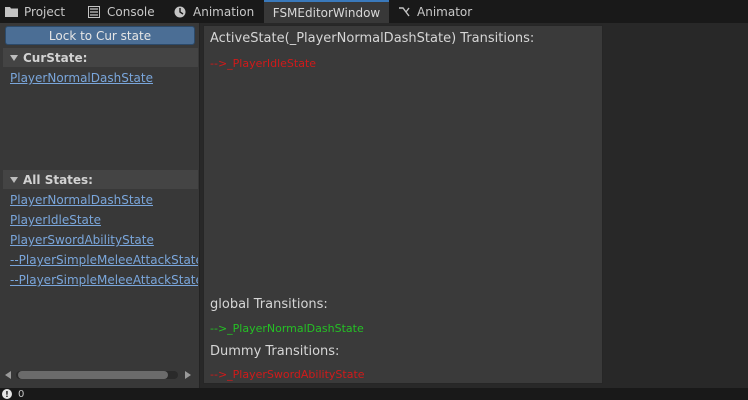 Image resolution: width=748 pixels, height=400 pixels. Describe the element at coordinates (180, 12) in the screenshot. I see `animation-icon` at that location.